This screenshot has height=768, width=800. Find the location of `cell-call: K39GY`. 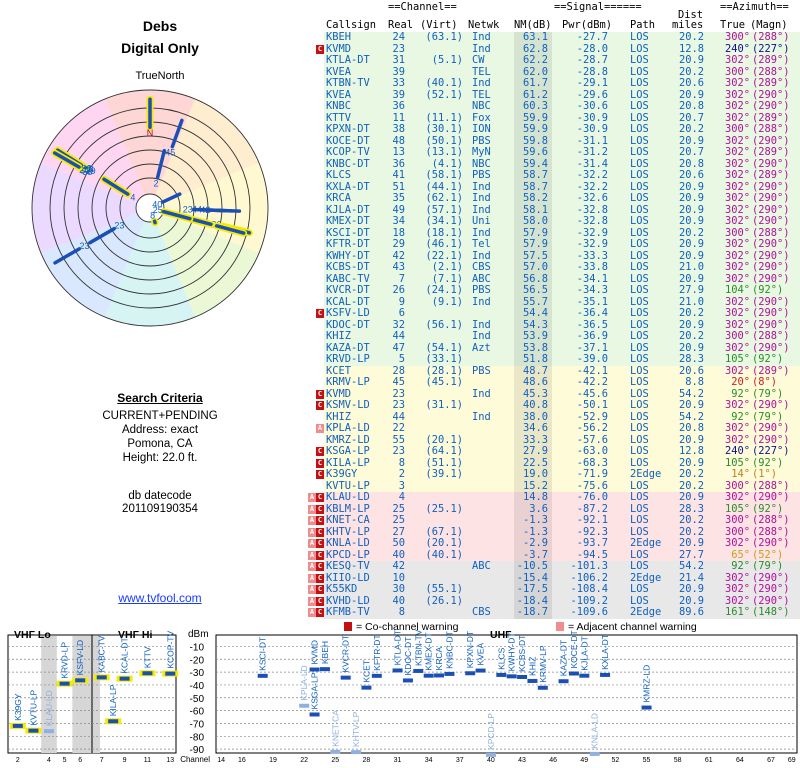

cell-call: K39GY is located at coordinates (341, 474).